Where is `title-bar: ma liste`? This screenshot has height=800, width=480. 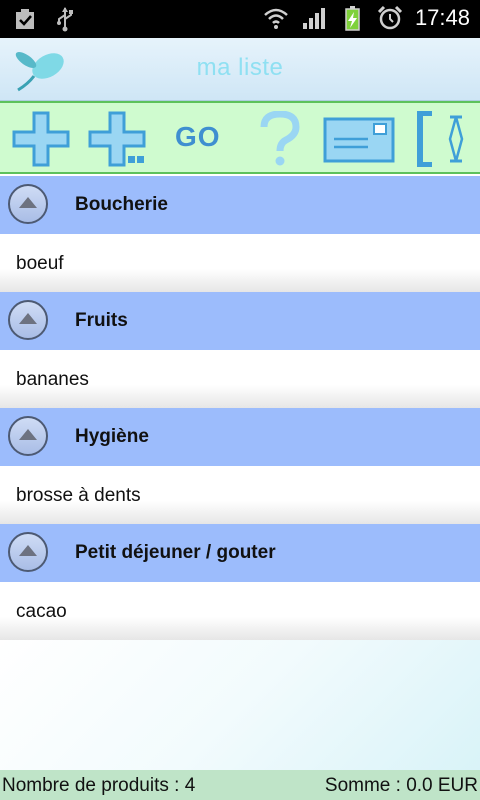
title-bar: ma liste is located at coordinates (240, 69).